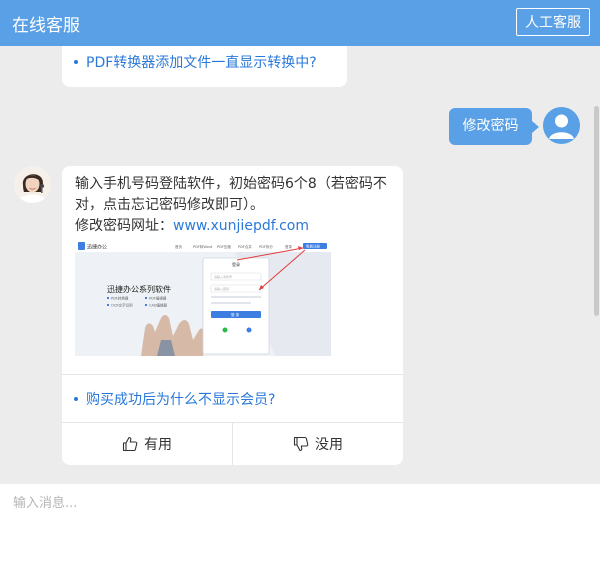 Image resolution: width=600 pixels, height=572 pixels. What do you see at coordinates (178, 246) in the screenshot?
I see `screenshot-nav-item: 首页` at bounding box center [178, 246].